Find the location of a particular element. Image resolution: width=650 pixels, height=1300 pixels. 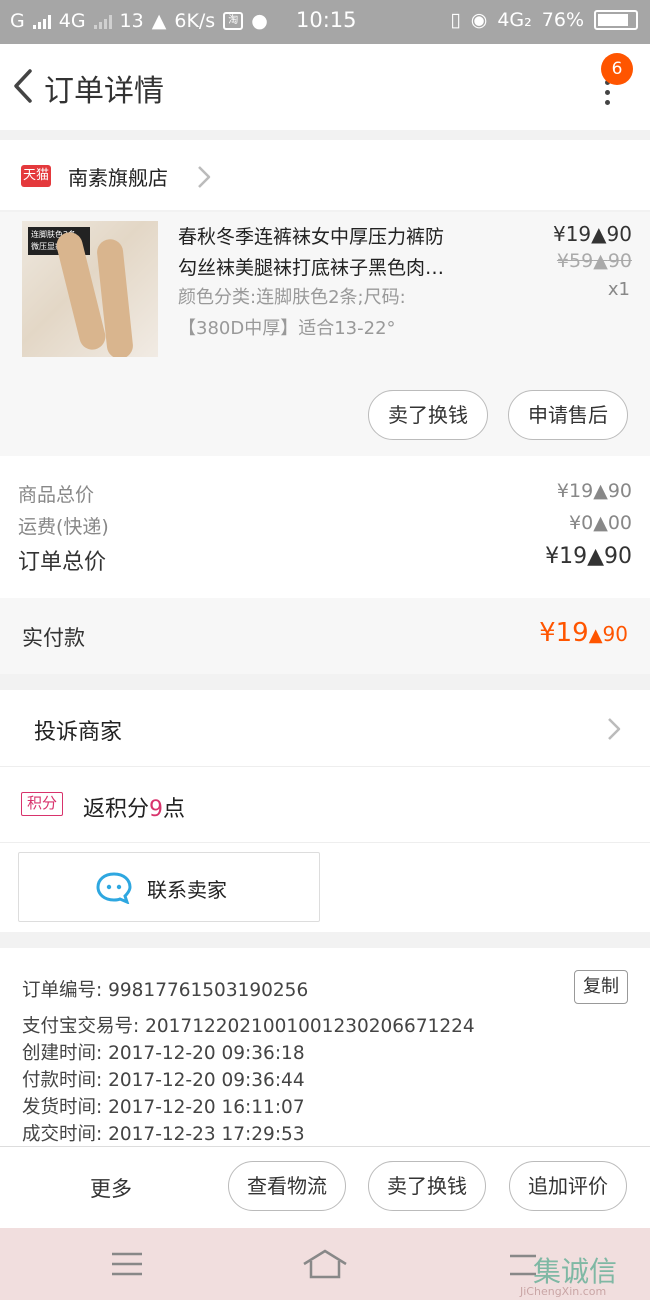

copy-button: 复制 is located at coordinates (601, 987).